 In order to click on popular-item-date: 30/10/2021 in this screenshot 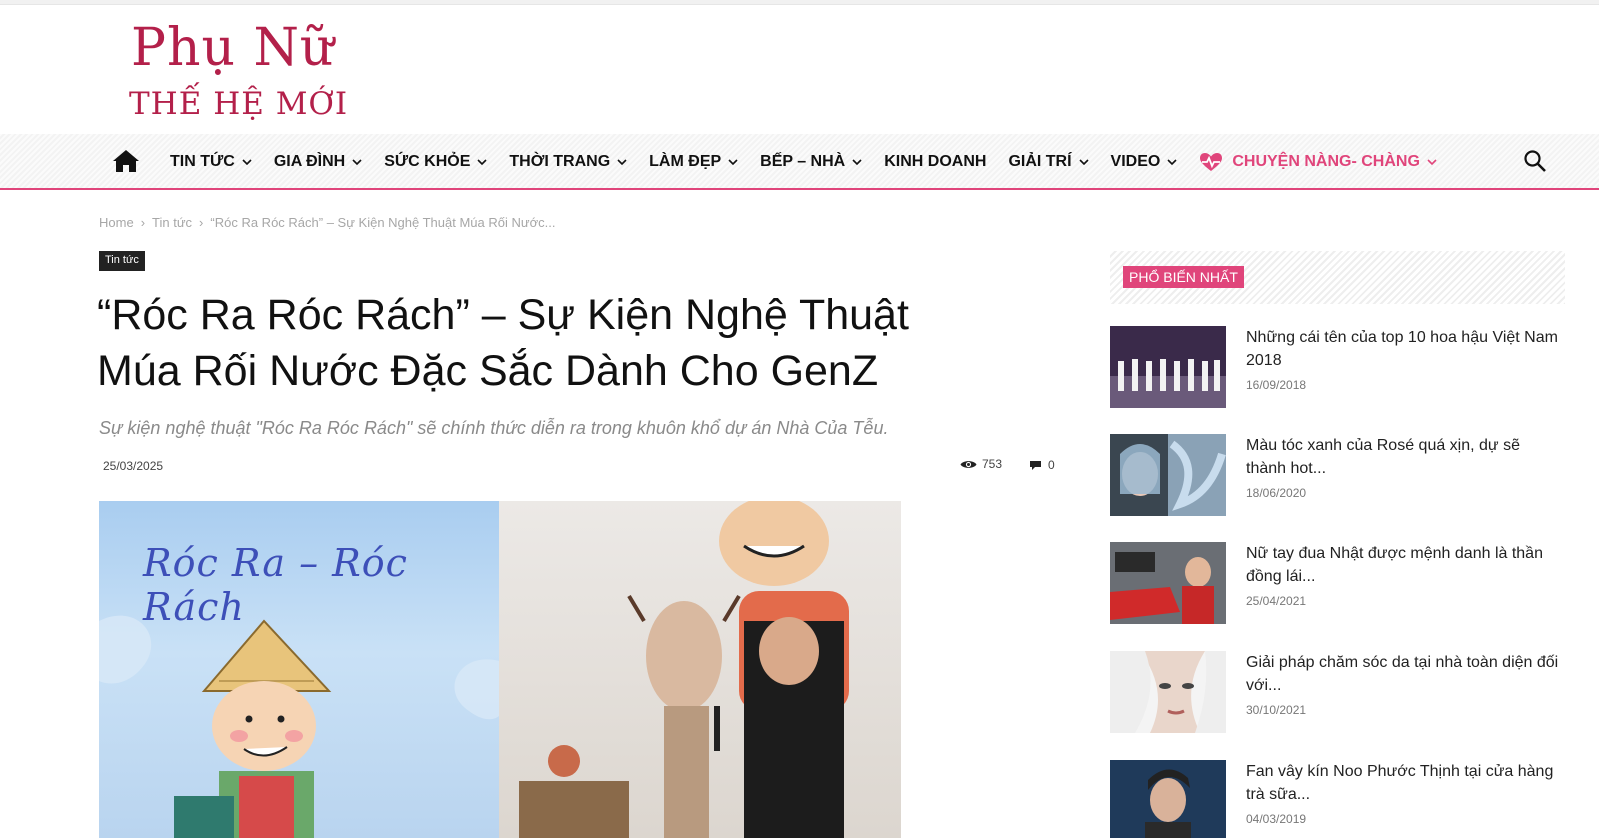, I will do `click(1276, 710)`.